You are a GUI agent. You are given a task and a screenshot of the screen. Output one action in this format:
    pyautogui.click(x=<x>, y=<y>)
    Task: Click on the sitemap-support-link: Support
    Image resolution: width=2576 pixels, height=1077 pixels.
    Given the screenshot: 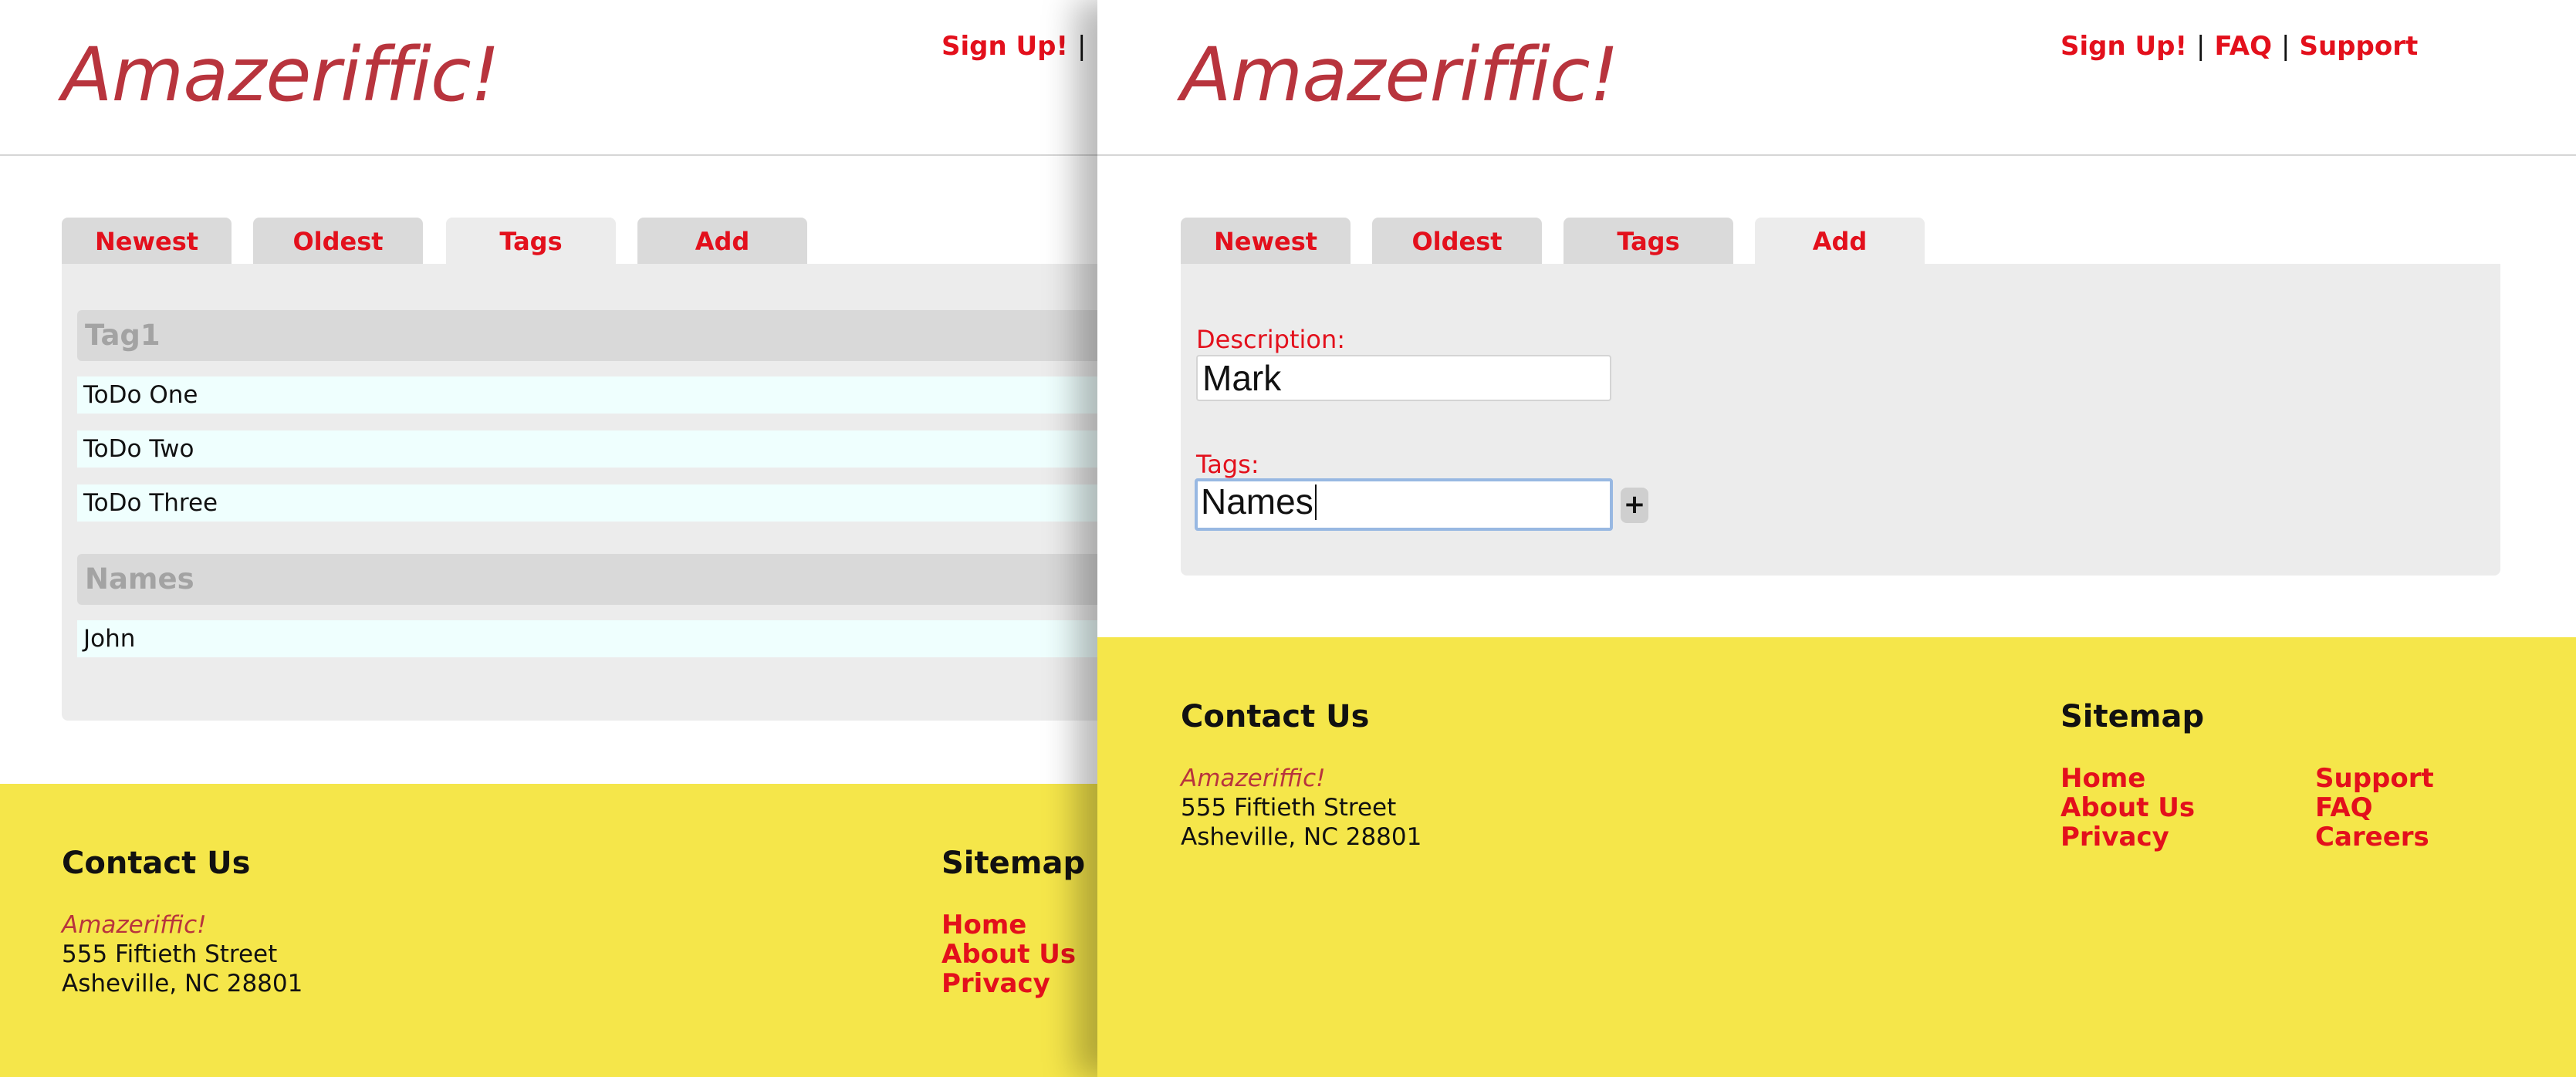 What is the action you would take?
    pyautogui.click(x=2374, y=778)
    